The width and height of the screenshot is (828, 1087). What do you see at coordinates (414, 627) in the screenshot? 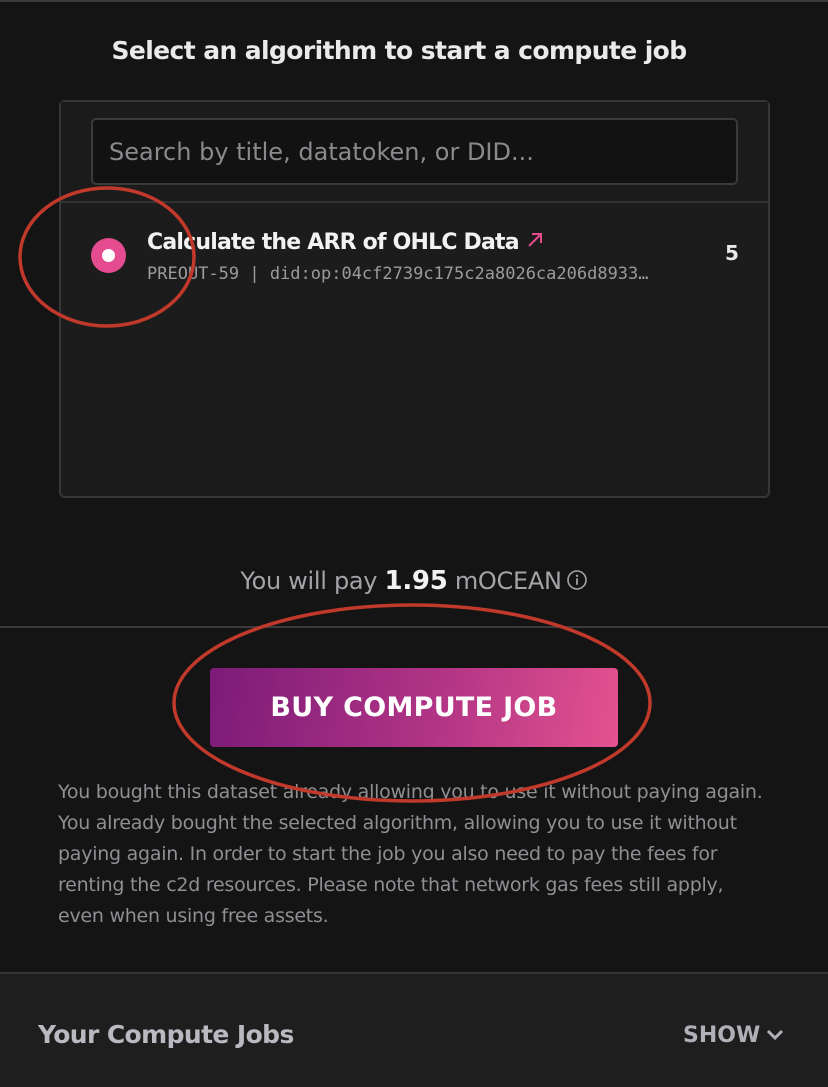
I see `section-divider` at bounding box center [414, 627].